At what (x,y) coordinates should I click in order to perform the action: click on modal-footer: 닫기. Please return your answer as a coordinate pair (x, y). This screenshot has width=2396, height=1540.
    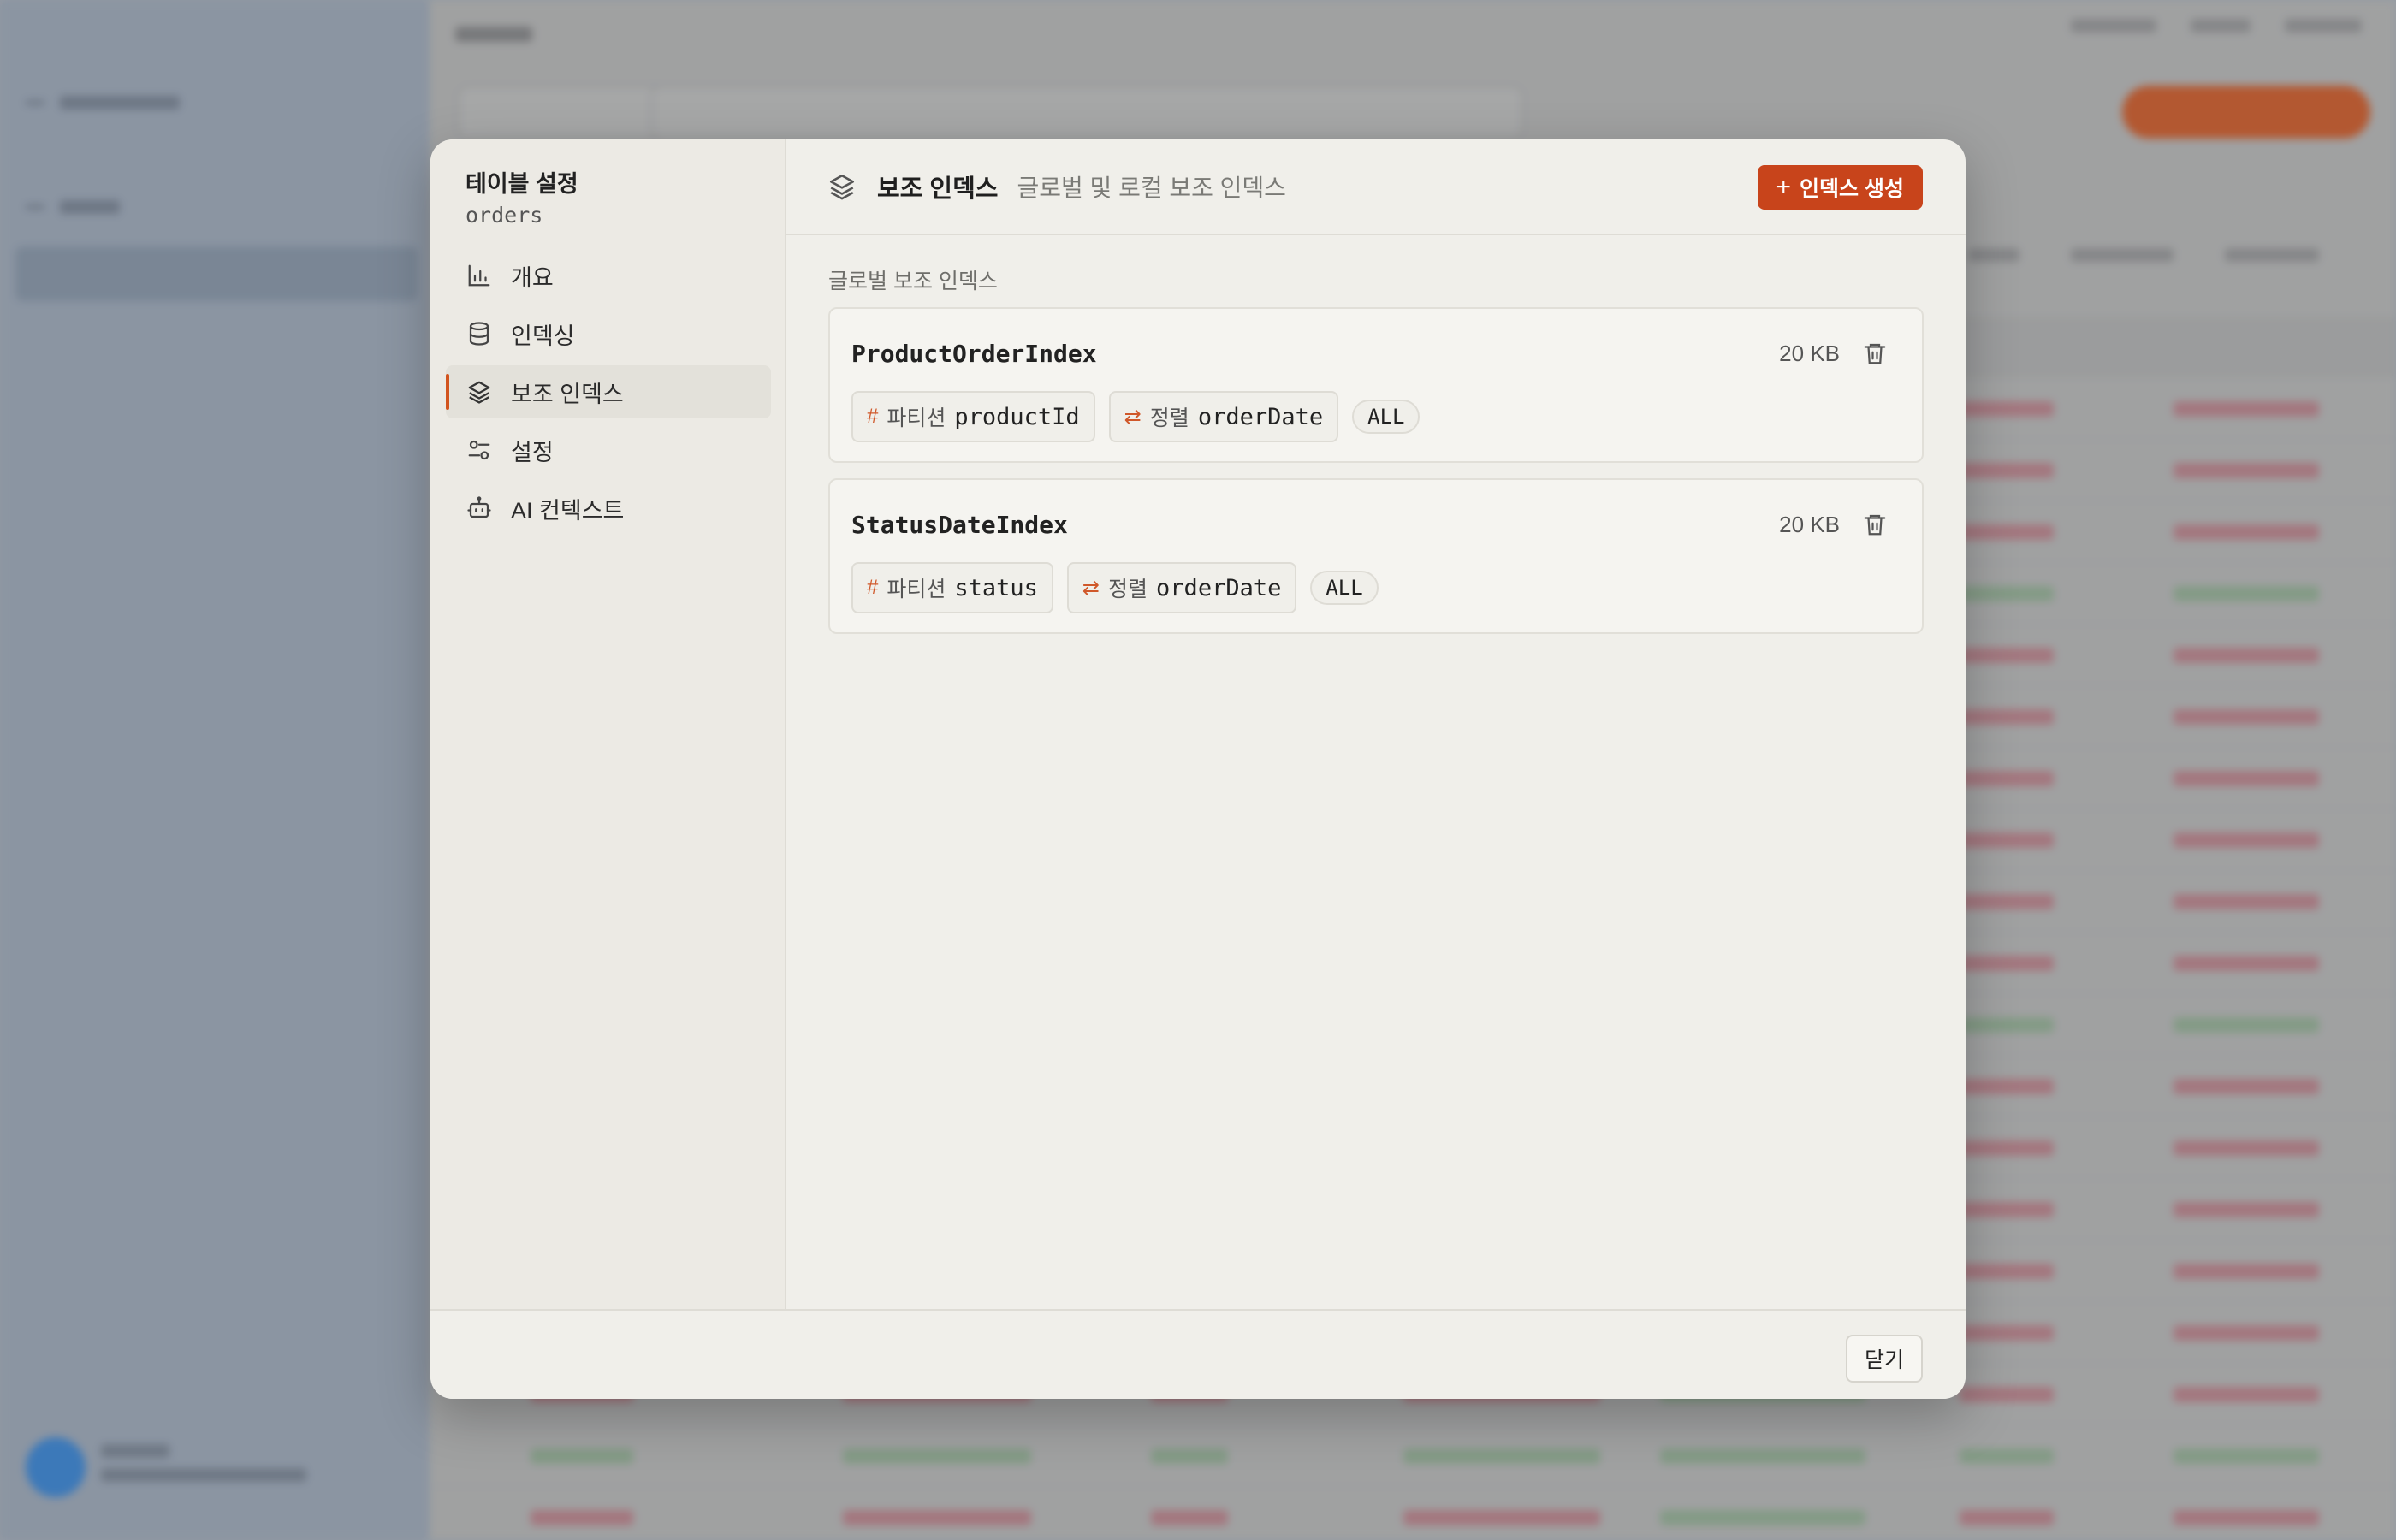
    Looking at the image, I should click on (1198, 1354).